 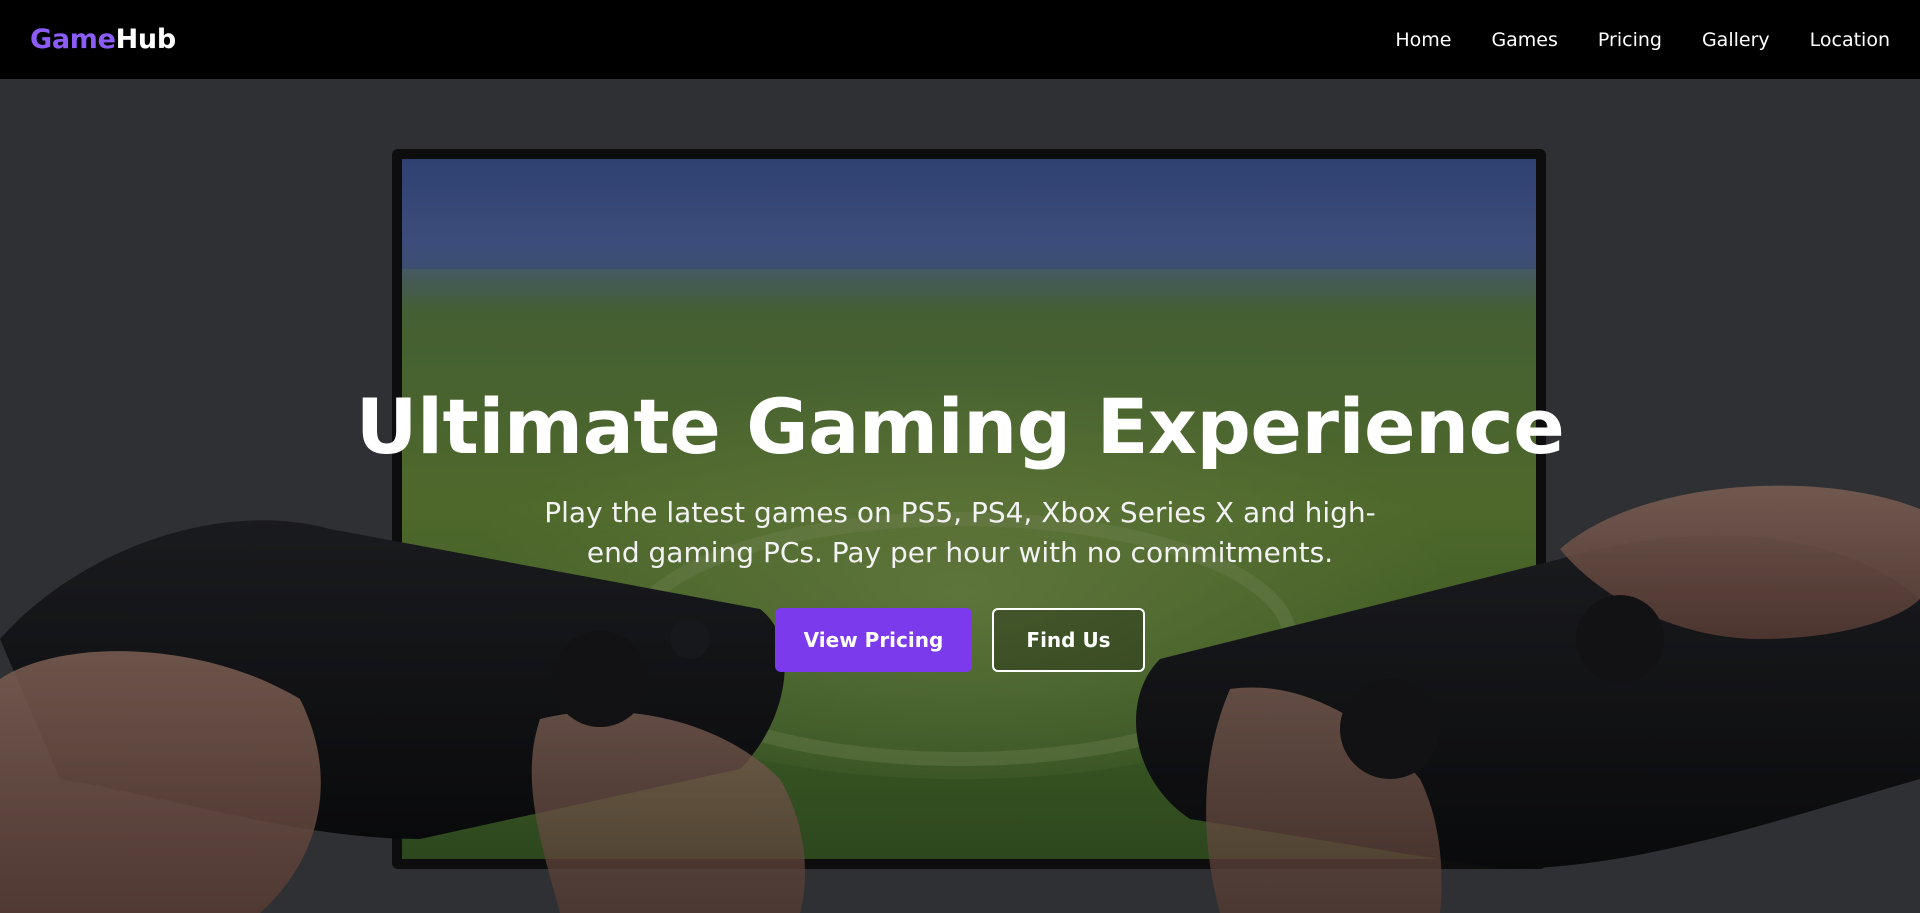 What do you see at coordinates (1524, 40) in the screenshot?
I see `nav-link-games: Games` at bounding box center [1524, 40].